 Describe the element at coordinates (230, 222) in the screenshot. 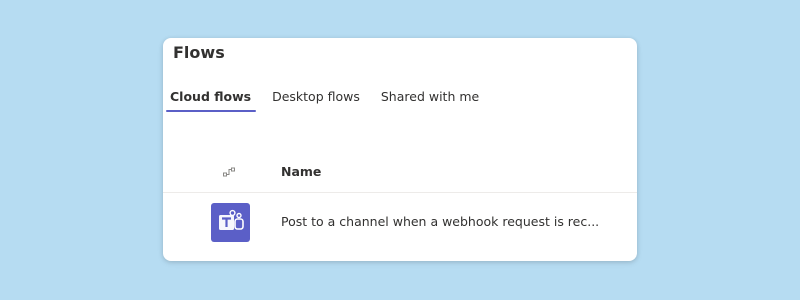

I see `teams-icon` at that location.